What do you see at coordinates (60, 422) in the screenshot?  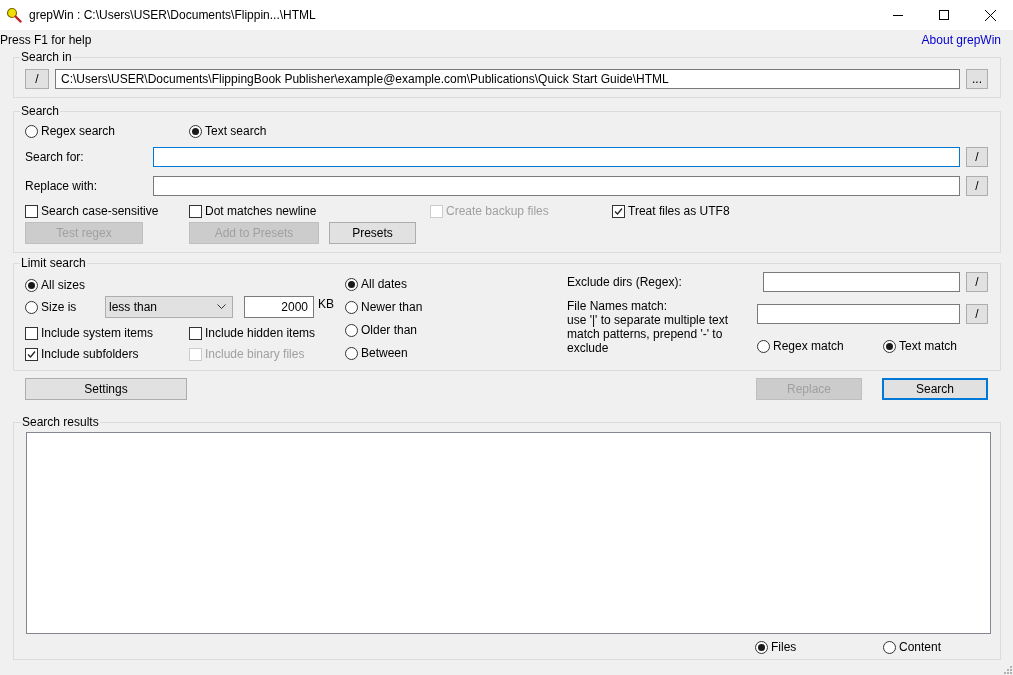 I see `group-title: Search results` at bounding box center [60, 422].